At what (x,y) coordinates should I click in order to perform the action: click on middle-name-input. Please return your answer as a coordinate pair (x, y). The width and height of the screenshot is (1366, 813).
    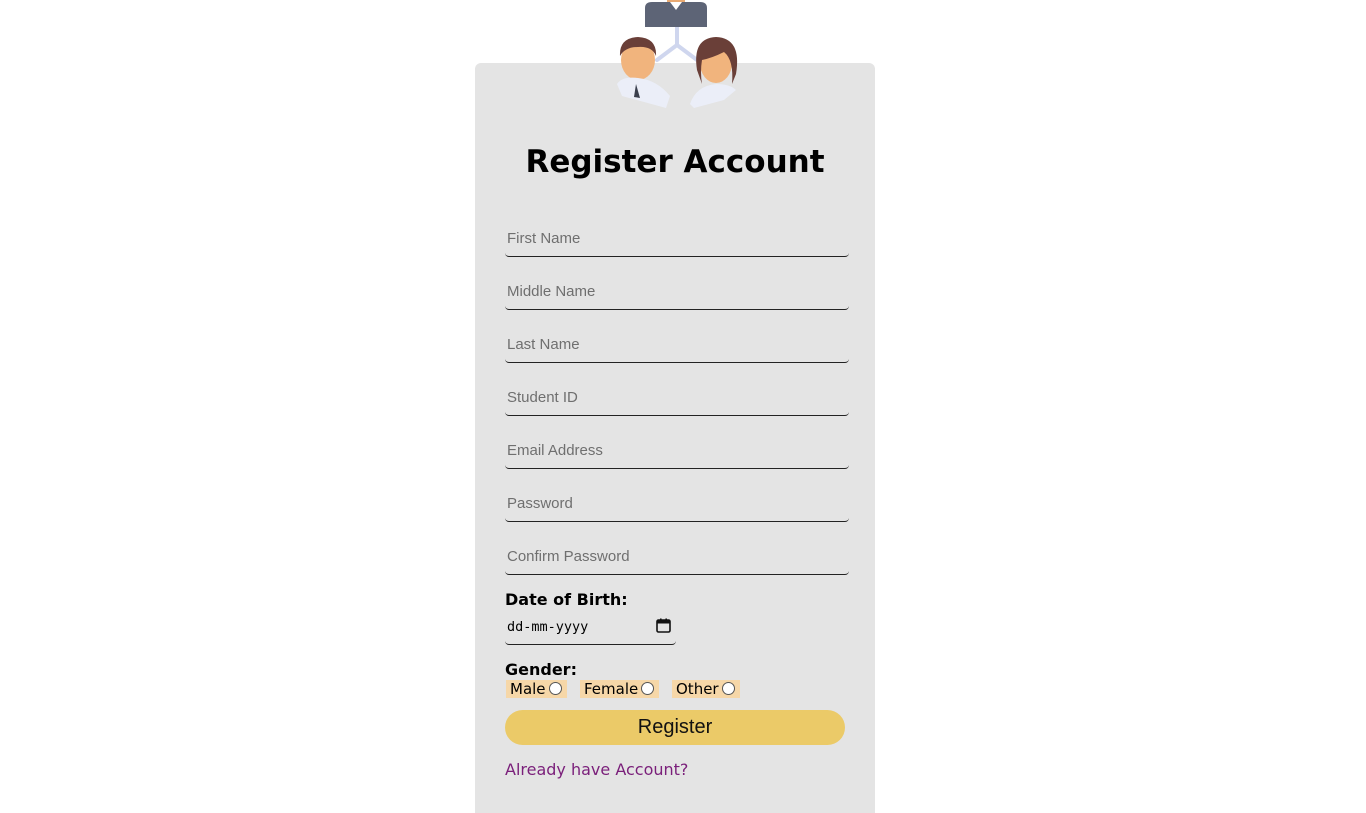
    Looking at the image, I should click on (677, 292).